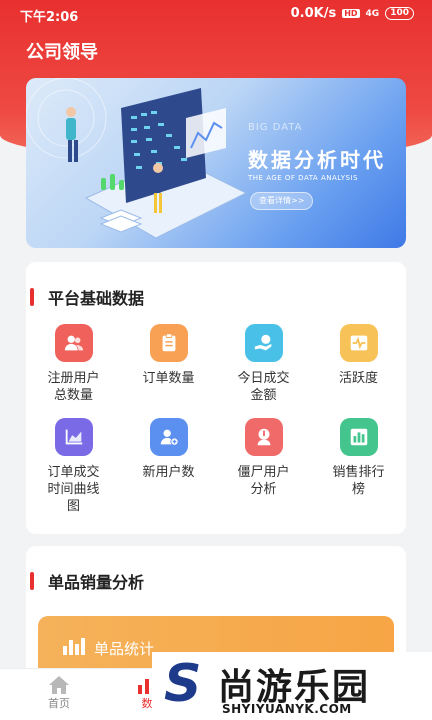 The height and width of the screenshot is (720, 432). What do you see at coordinates (49, 17) in the screenshot?
I see `status-time: 下午2:06` at bounding box center [49, 17].